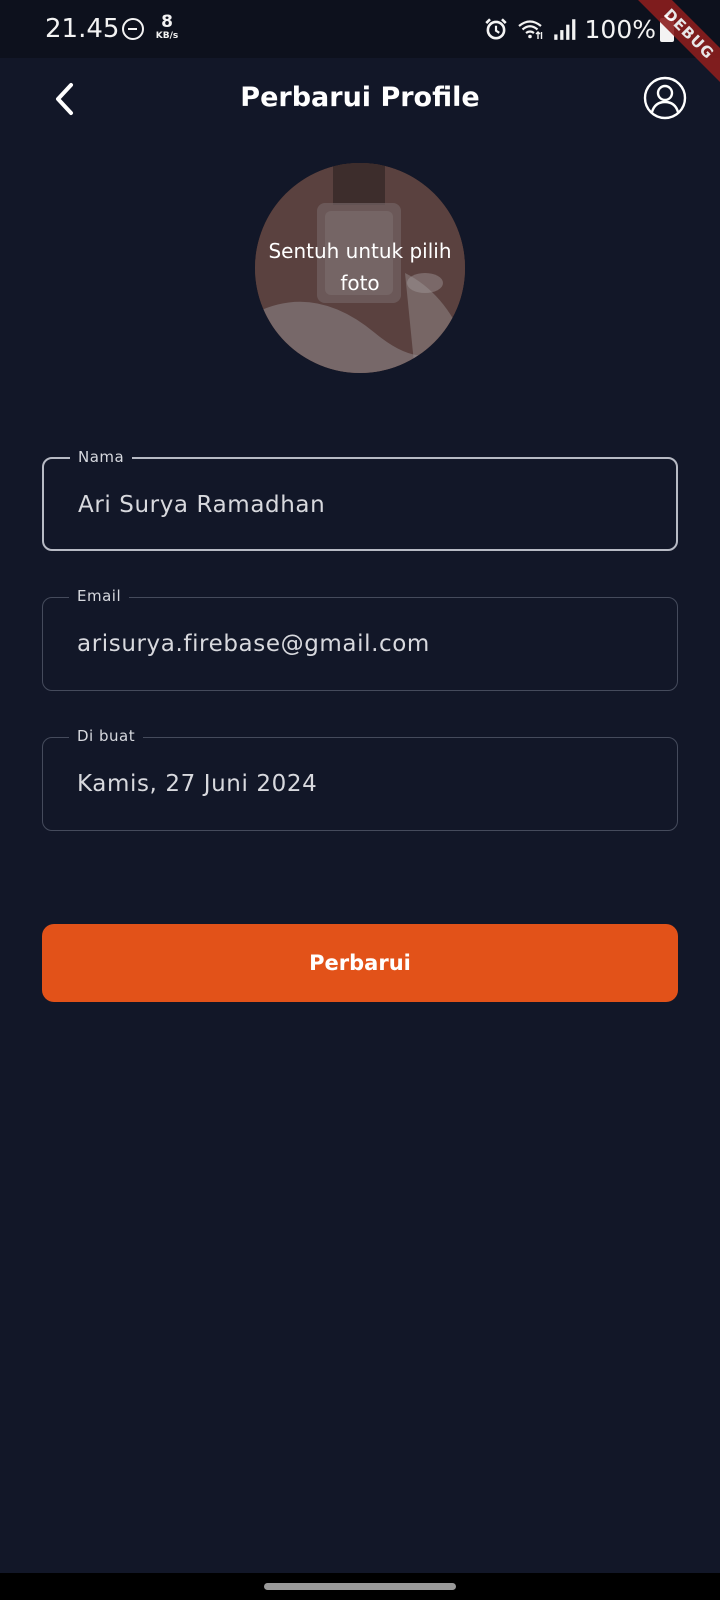  What do you see at coordinates (360, 963) in the screenshot?
I see `update-button: Perbarui` at bounding box center [360, 963].